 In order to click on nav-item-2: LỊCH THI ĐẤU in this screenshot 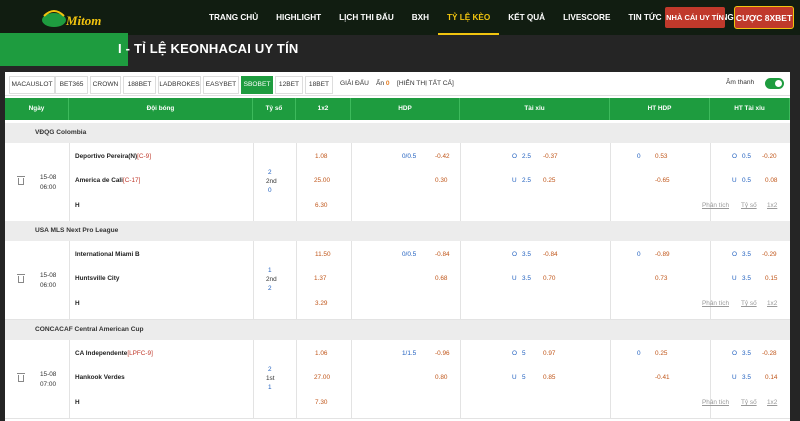, I will do `click(366, 17)`.